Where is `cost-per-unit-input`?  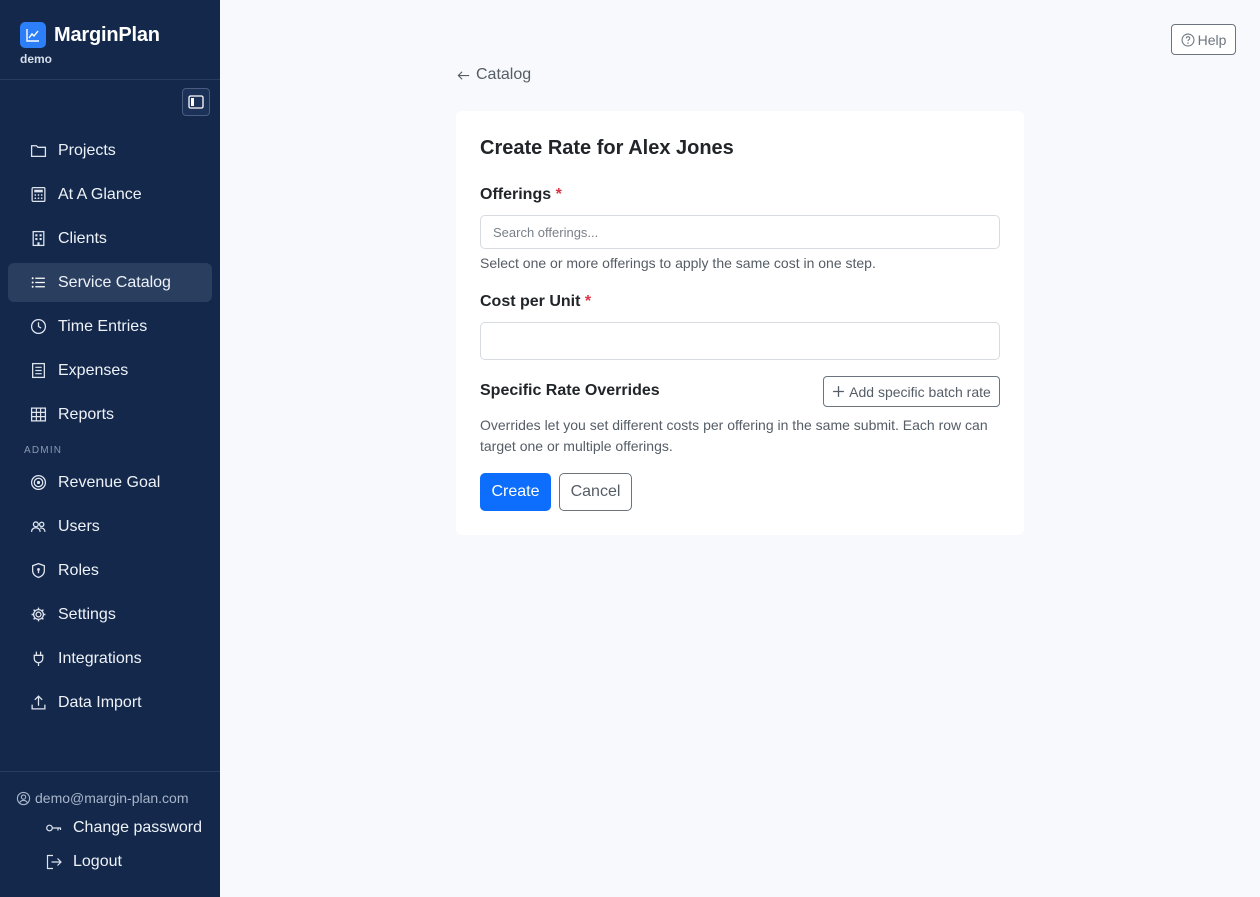
cost-per-unit-input is located at coordinates (740, 341).